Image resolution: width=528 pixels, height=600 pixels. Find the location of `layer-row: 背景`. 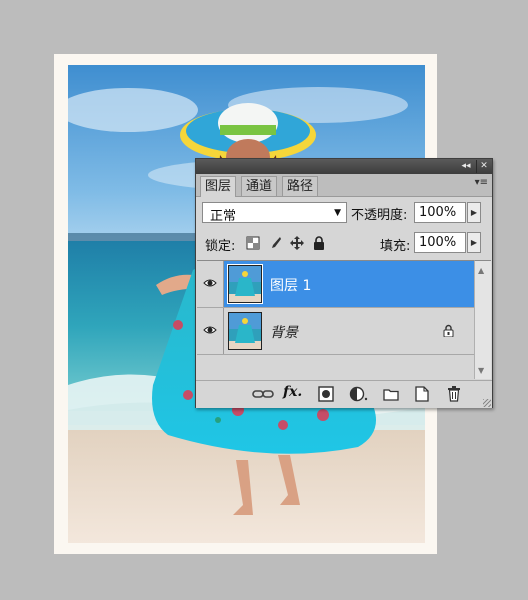

layer-row: 背景 is located at coordinates (335, 331).